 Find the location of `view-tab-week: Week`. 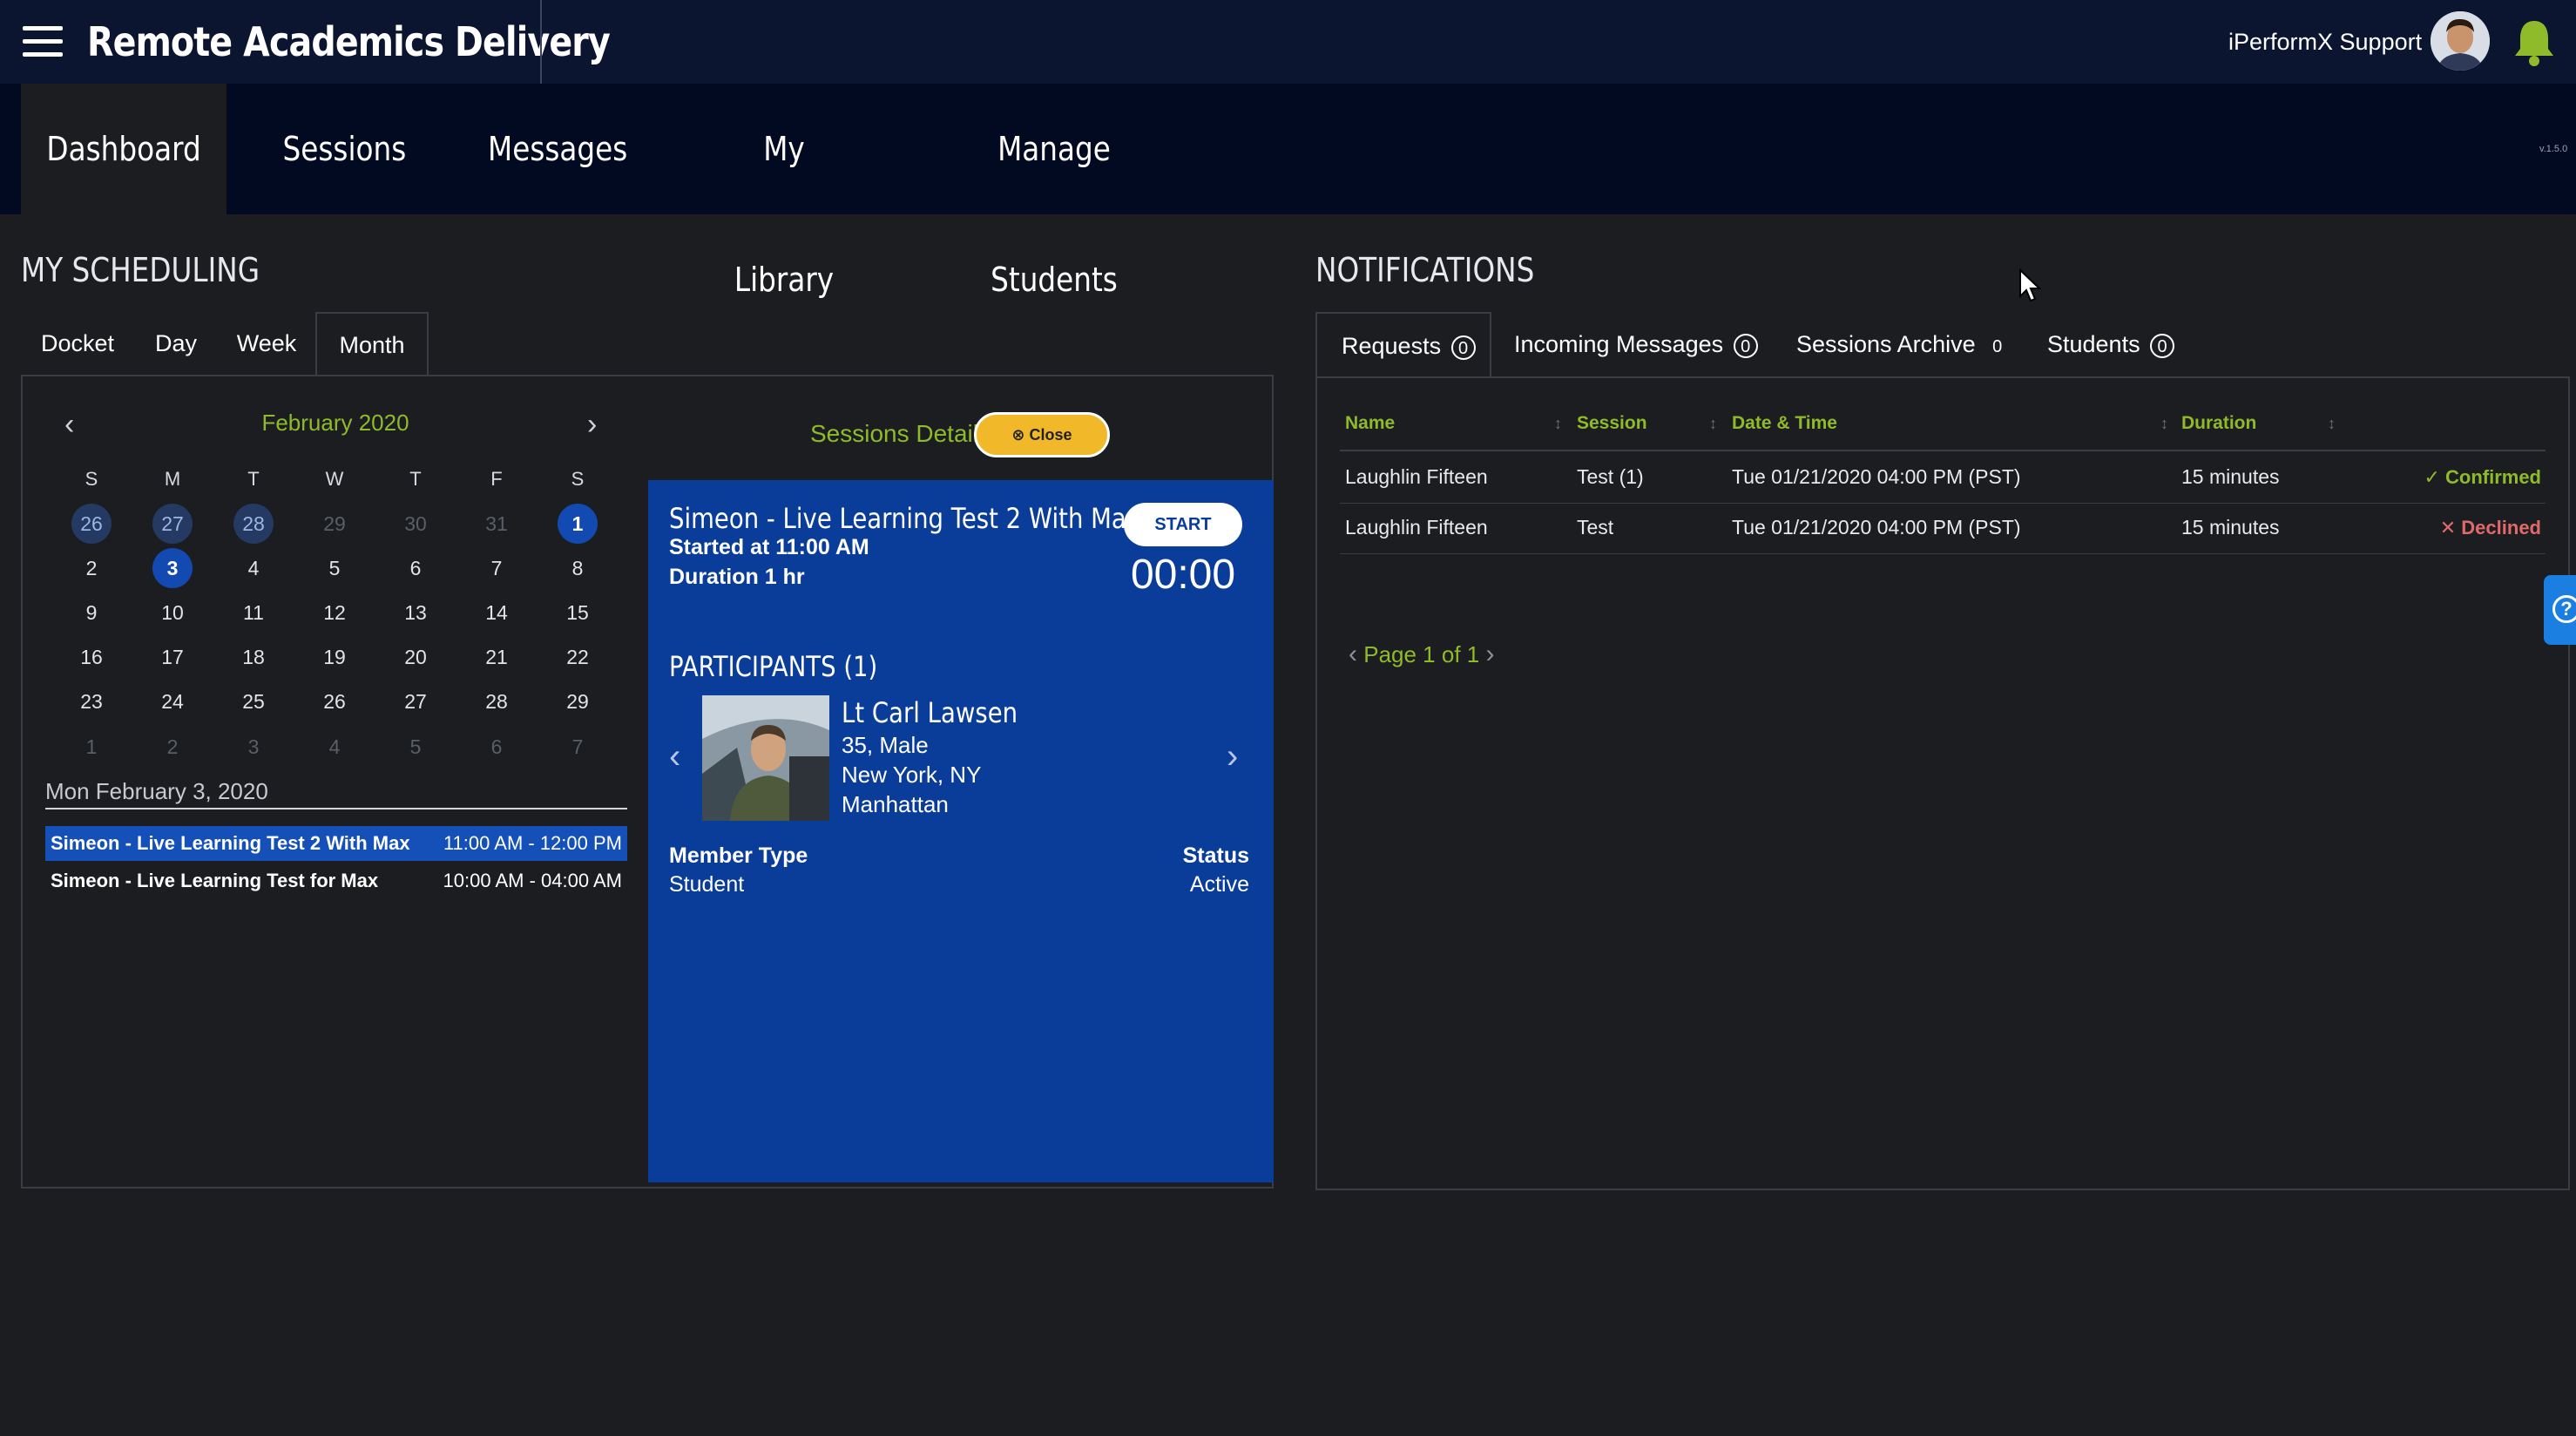

view-tab-week: Week is located at coordinates (266, 343).